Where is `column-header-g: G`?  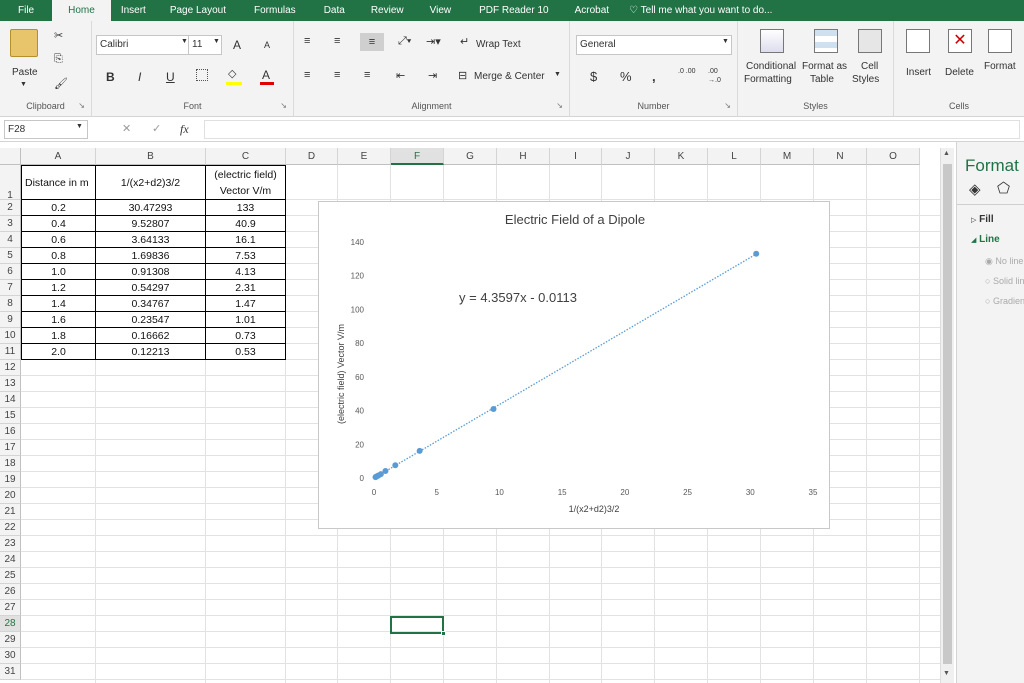
column-header-g: G is located at coordinates (470, 156).